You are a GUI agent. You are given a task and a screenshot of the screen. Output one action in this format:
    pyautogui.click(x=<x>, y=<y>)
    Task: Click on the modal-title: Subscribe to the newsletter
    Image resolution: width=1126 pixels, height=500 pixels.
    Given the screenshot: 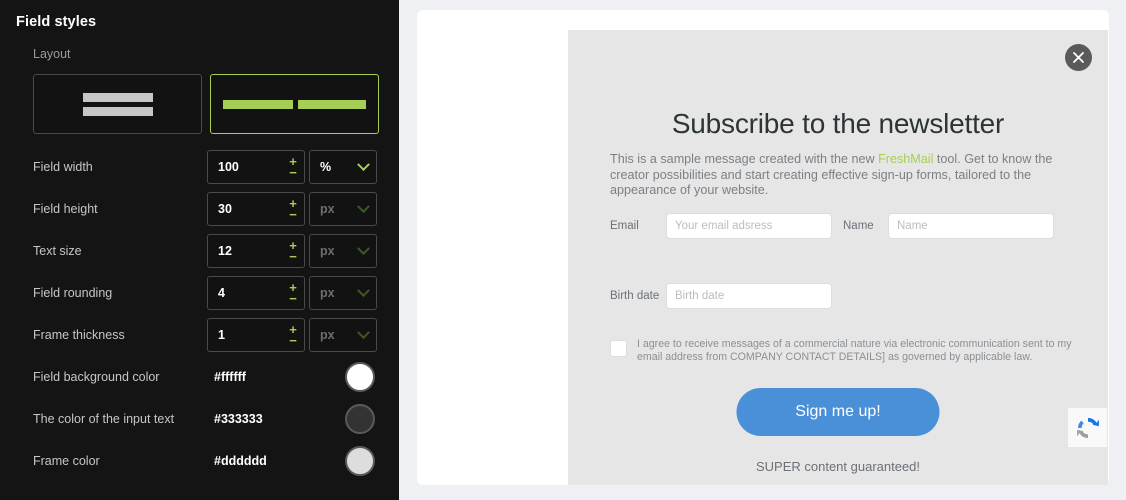 What is the action you would take?
    pyautogui.click(x=838, y=123)
    